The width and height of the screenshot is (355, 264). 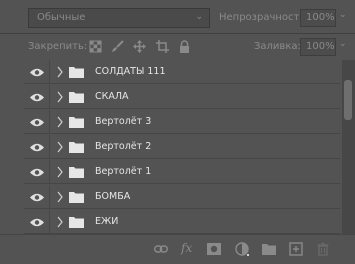 What do you see at coordinates (113, 196) in the screenshot?
I see `layer-name: БОМБА` at bounding box center [113, 196].